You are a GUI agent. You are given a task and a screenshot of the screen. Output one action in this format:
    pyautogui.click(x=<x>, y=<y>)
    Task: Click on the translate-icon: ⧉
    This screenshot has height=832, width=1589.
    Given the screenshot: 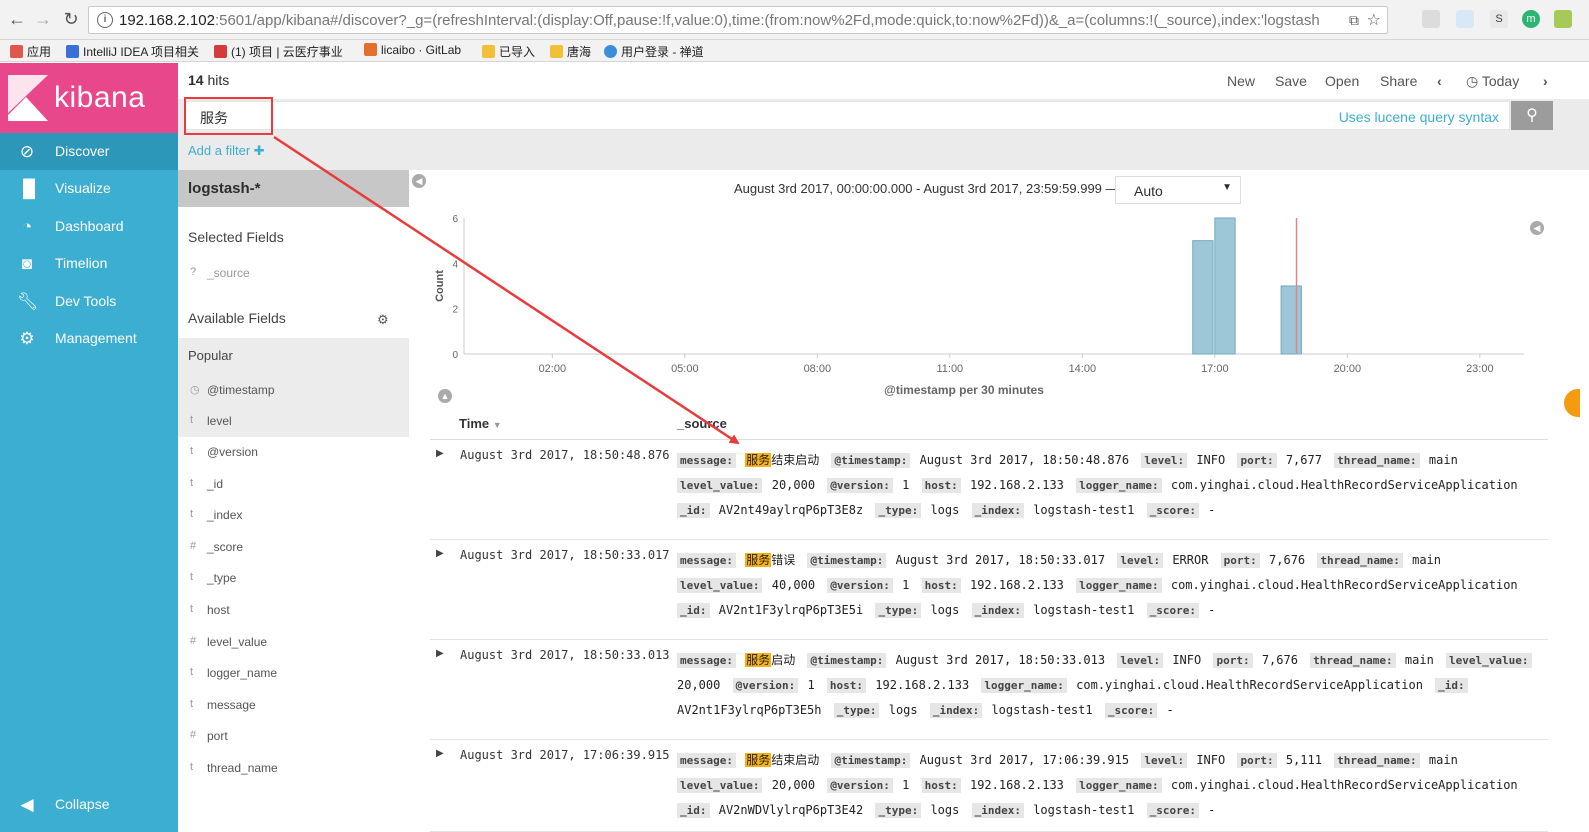 What is the action you would take?
    pyautogui.click(x=1354, y=20)
    